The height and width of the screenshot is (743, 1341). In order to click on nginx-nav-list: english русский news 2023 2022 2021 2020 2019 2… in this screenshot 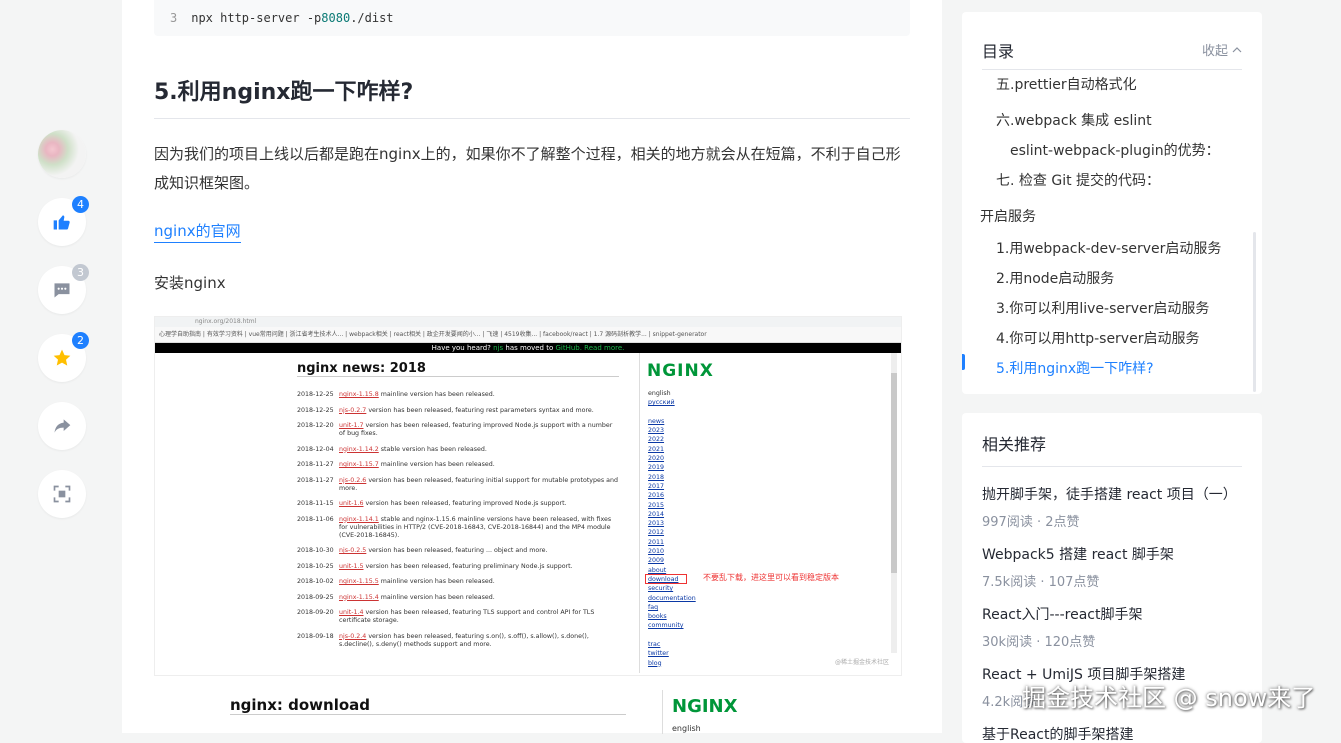, I will do `click(672, 528)`.